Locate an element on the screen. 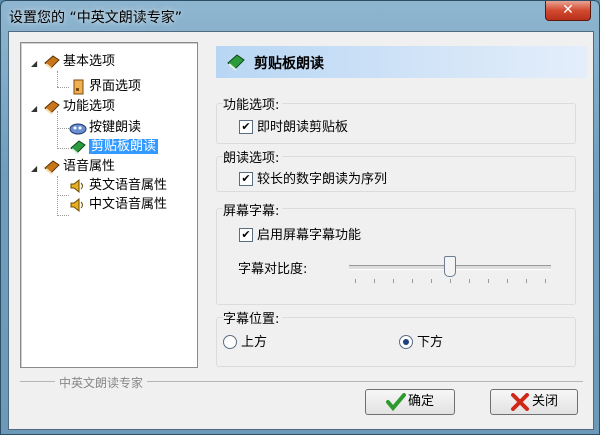 This screenshot has height=435, width=600. keyboard-icon is located at coordinates (78, 128).